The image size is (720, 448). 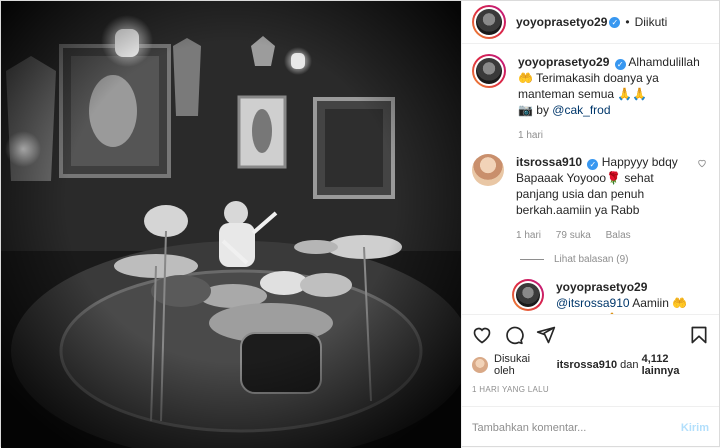 I want to click on add-comment-bar: Kirim, so click(x=590, y=427).